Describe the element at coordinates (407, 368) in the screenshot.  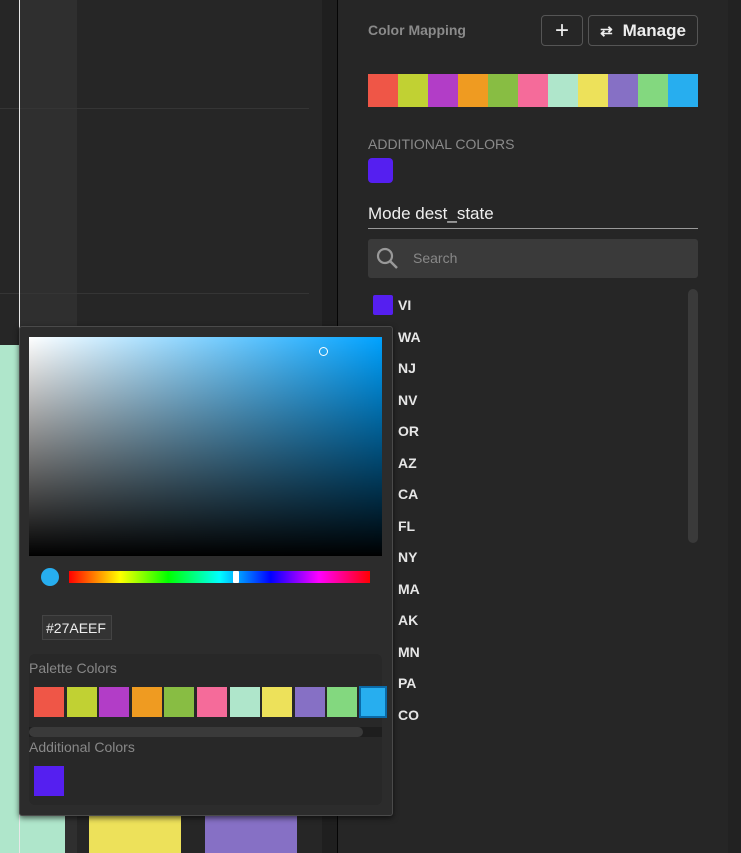
I see `list-item: NJ` at that location.